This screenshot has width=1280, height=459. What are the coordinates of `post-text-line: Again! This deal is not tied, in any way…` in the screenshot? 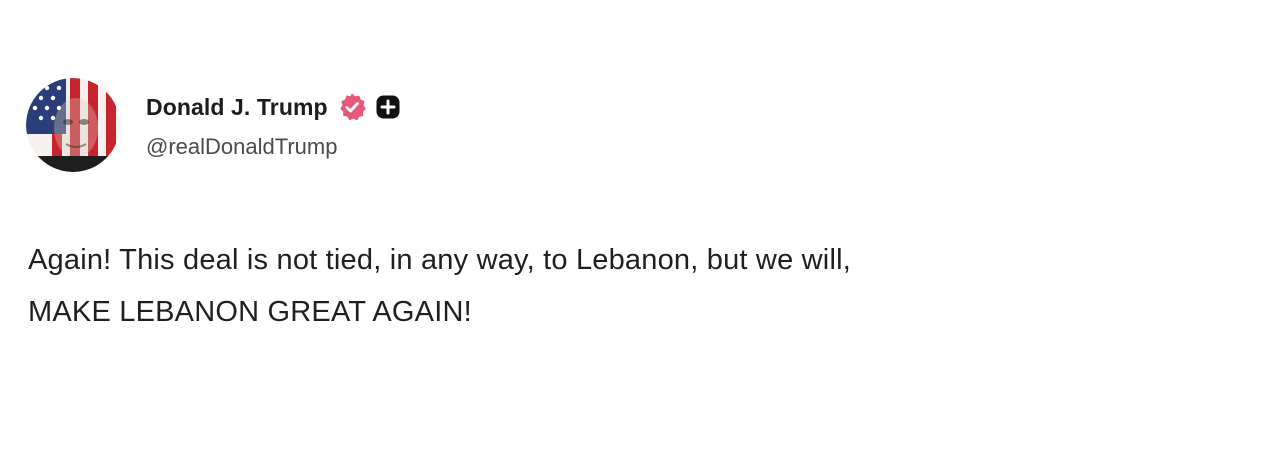 It's located at (439, 260).